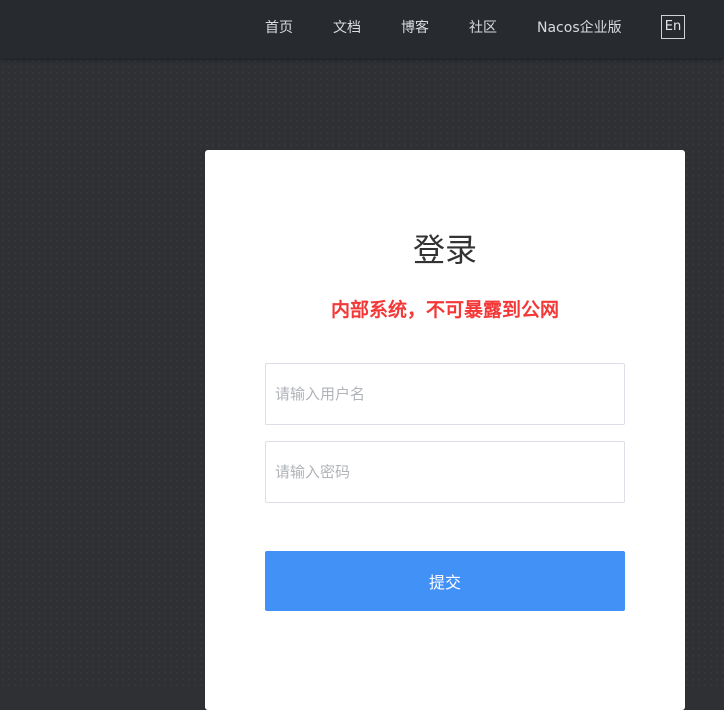  I want to click on nav-link-blog: 博客, so click(415, 28).